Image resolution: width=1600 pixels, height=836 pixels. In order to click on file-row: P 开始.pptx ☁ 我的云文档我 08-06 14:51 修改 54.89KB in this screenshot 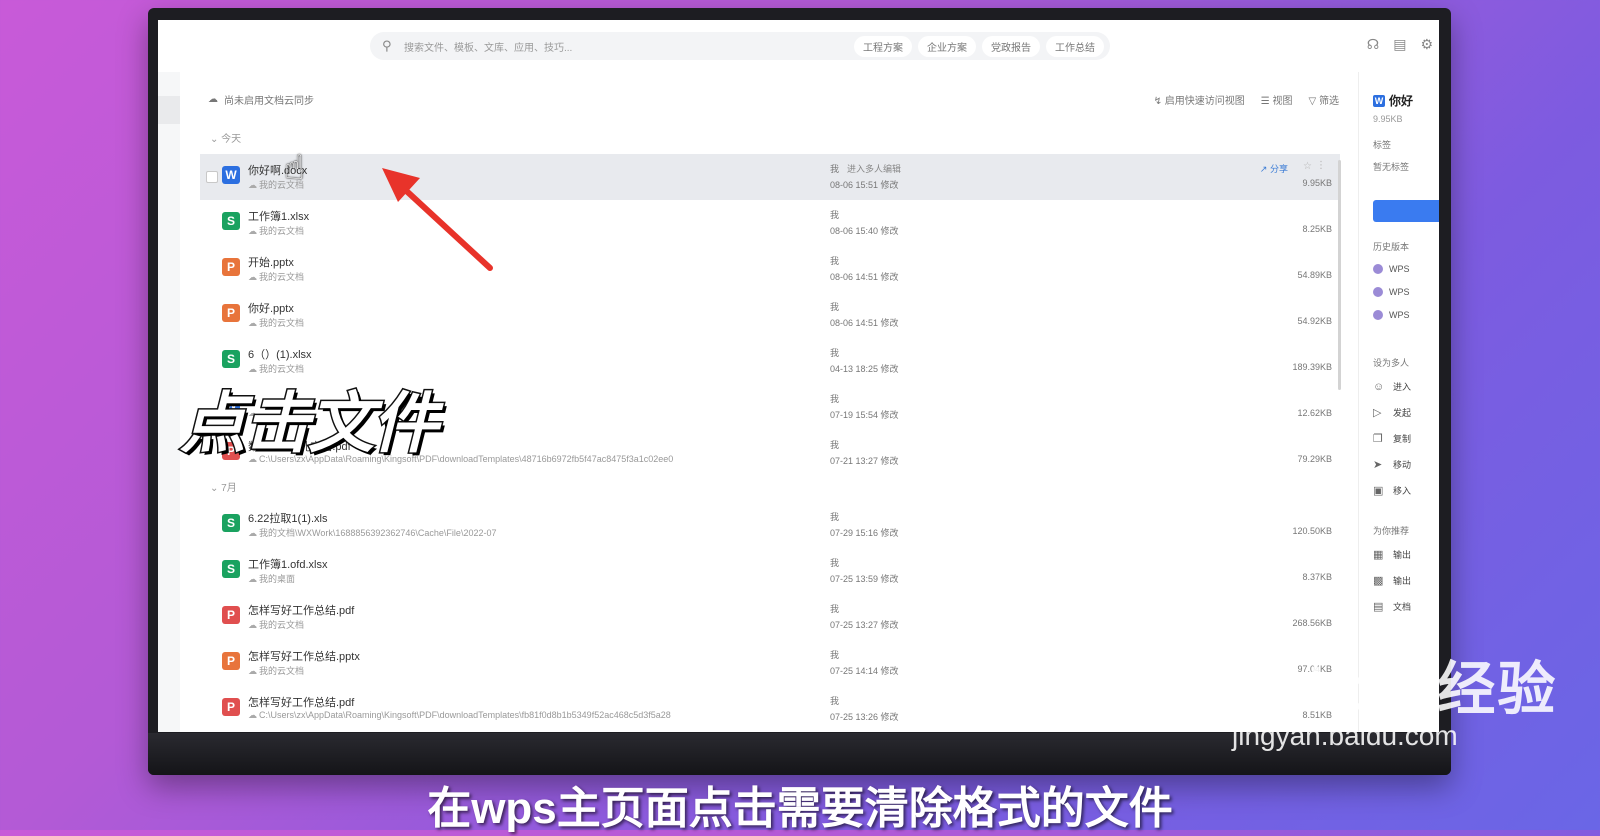, I will do `click(770, 269)`.